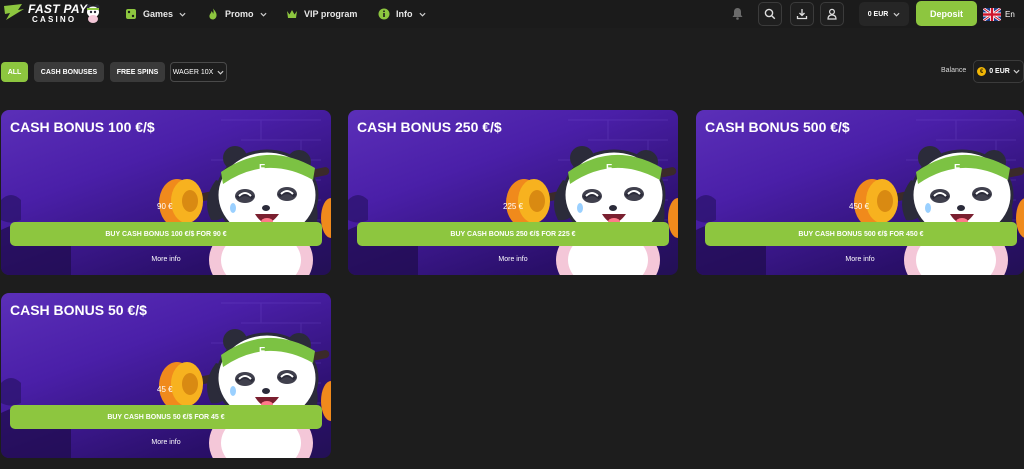  Describe the element at coordinates (331, 14) in the screenshot. I see `nav-vip-label: VIP program` at that location.